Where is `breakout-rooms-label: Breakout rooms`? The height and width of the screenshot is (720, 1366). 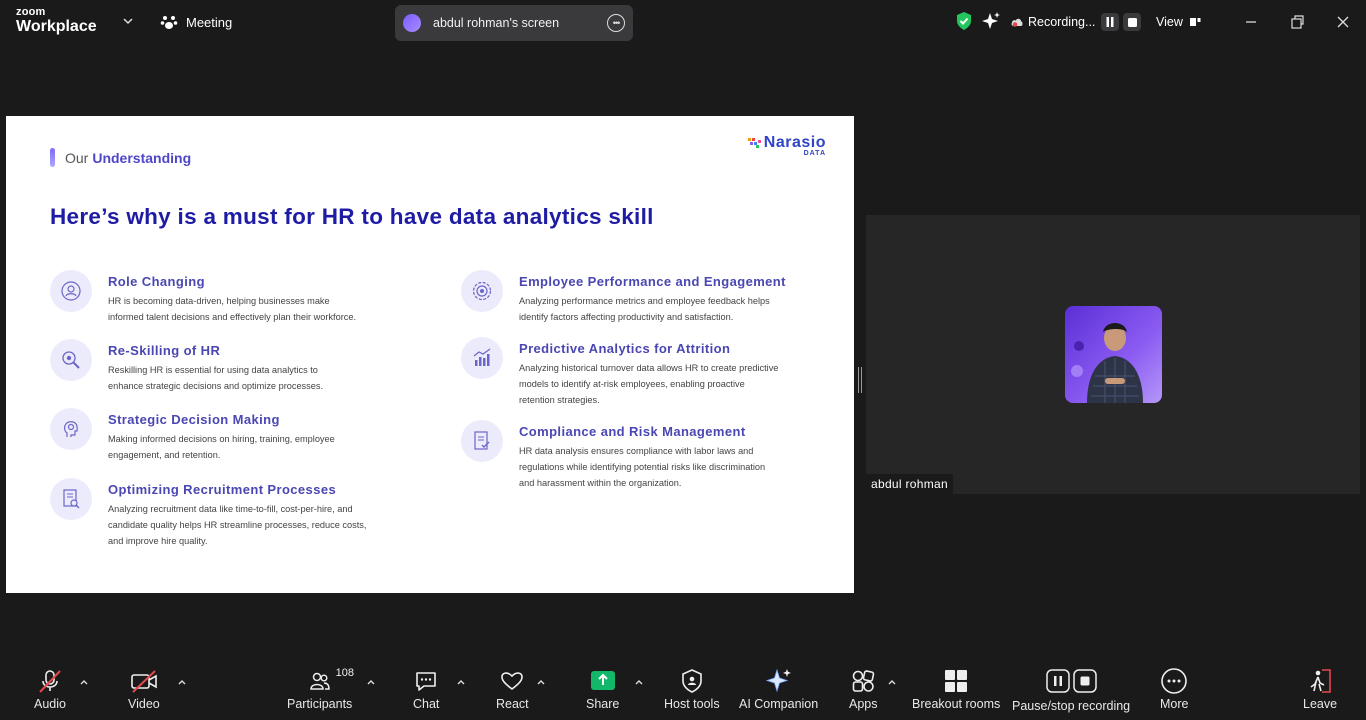 breakout-rooms-label: Breakout rooms is located at coordinates (956, 704).